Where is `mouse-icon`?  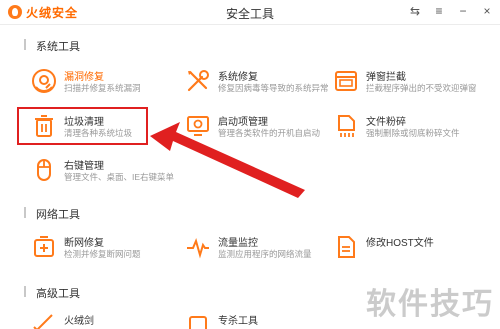
mouse-icon is located at coordinates (44, 170).